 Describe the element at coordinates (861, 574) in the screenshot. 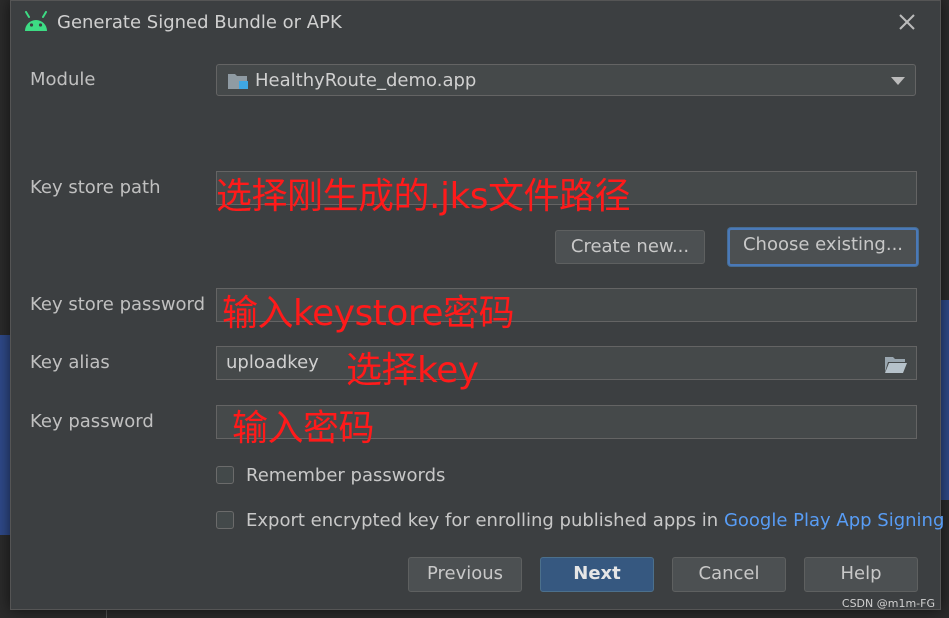

I see `help-button: Help` at that location.